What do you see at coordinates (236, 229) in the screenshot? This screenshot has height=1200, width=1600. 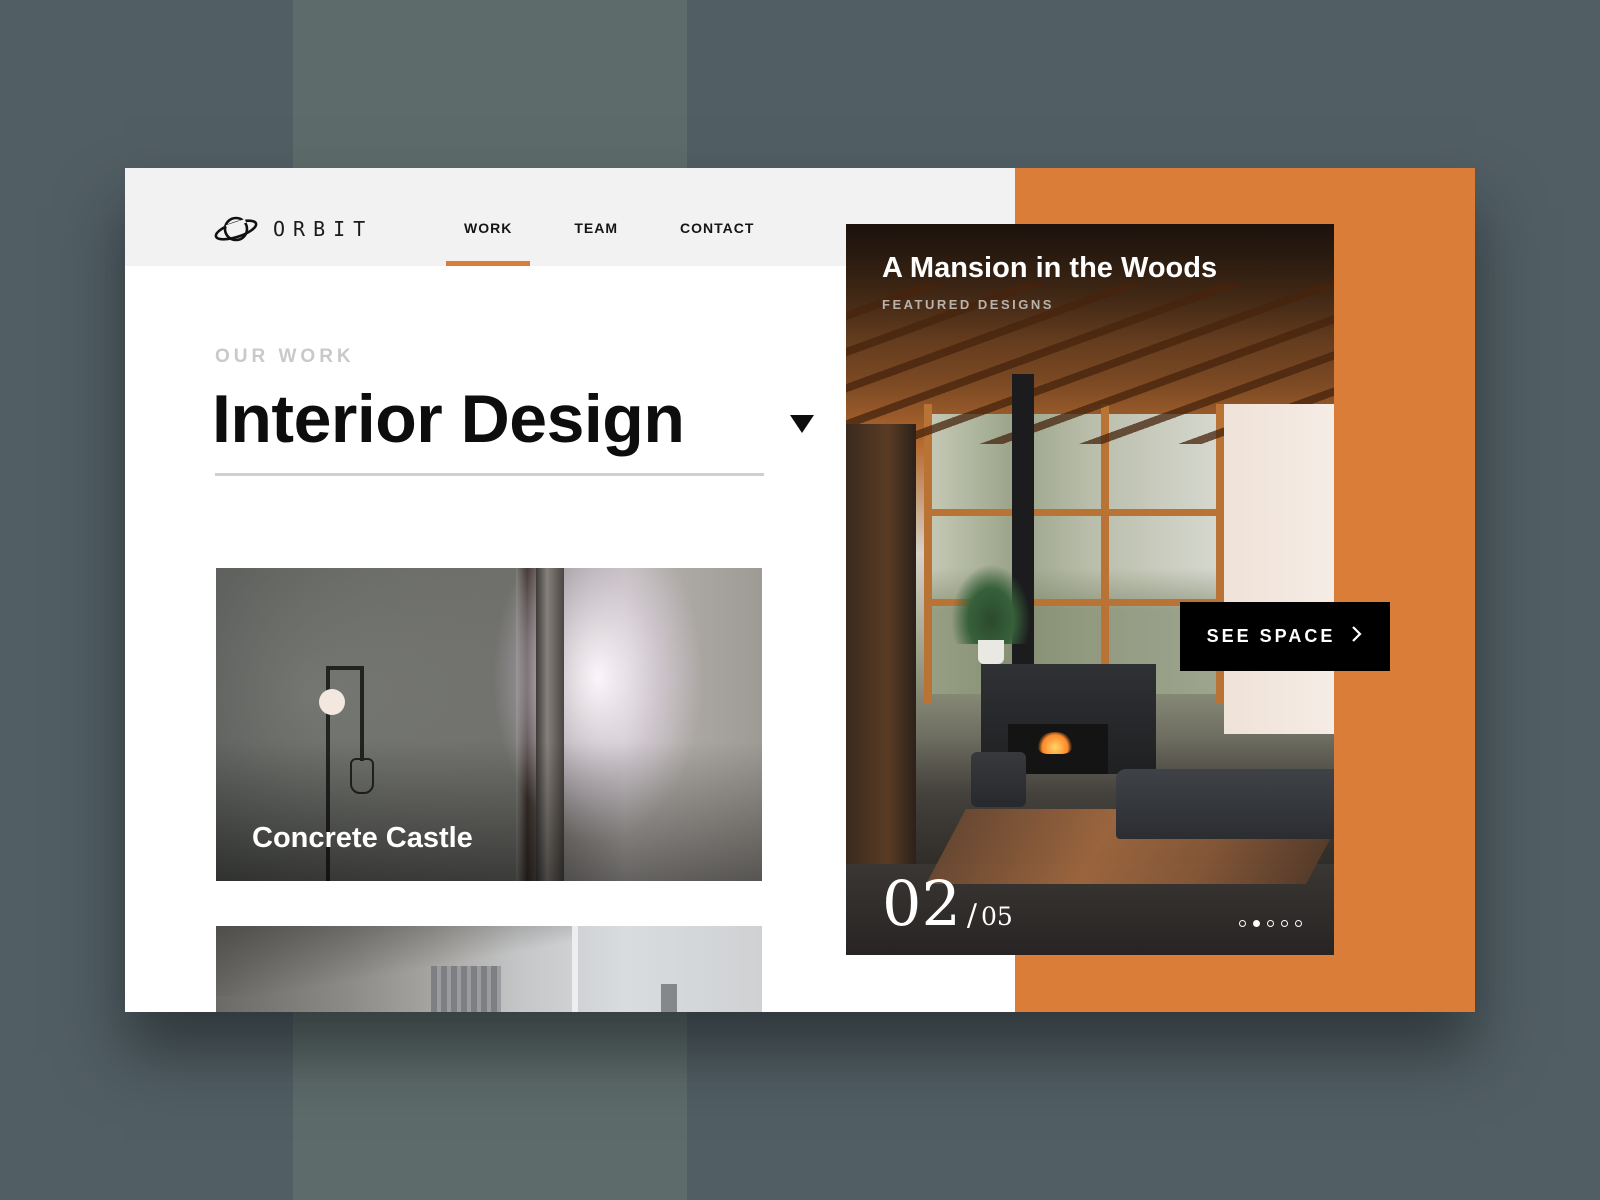 I see `planet-icon` at bounding box center [236, 229].